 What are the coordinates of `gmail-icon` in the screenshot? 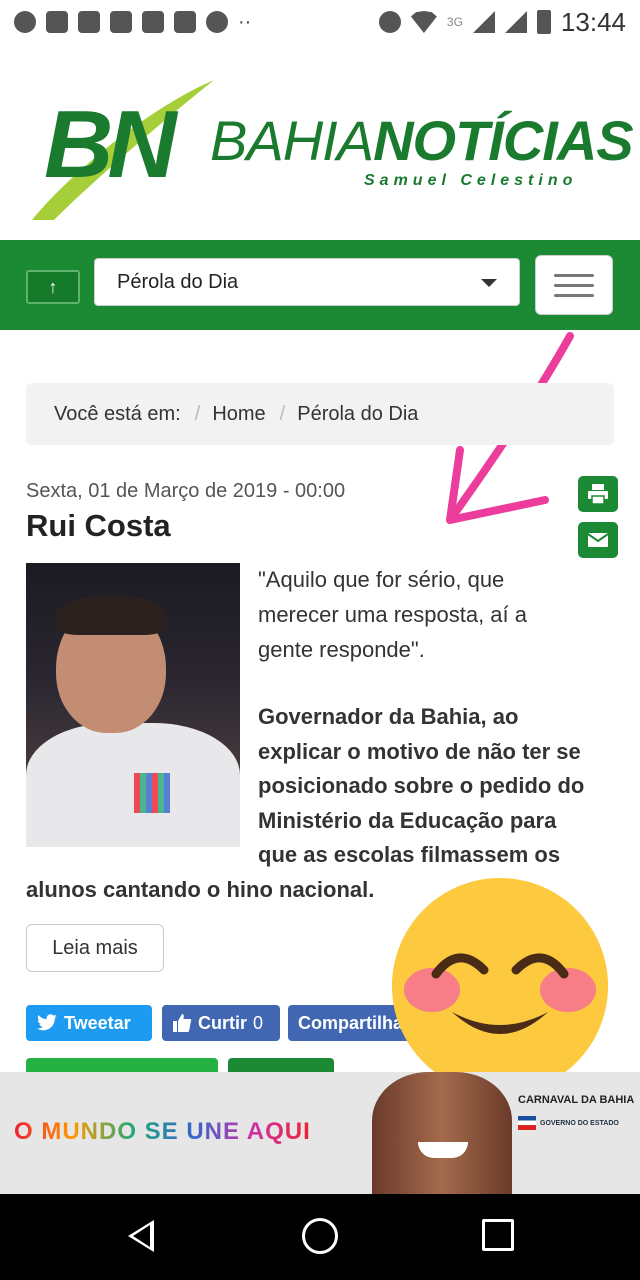 It's located at (121, 22).